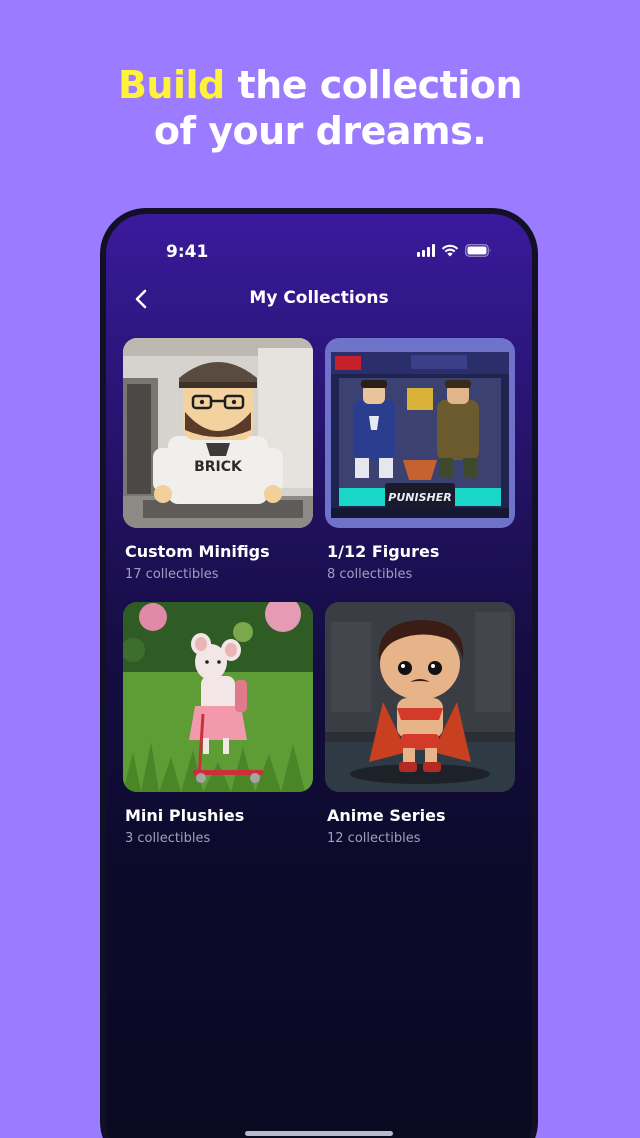  What do you see at coordinates (185, 815) in the screenshot?
I see `collection-title: Mini Plushies` at bounding box center [185, 815].